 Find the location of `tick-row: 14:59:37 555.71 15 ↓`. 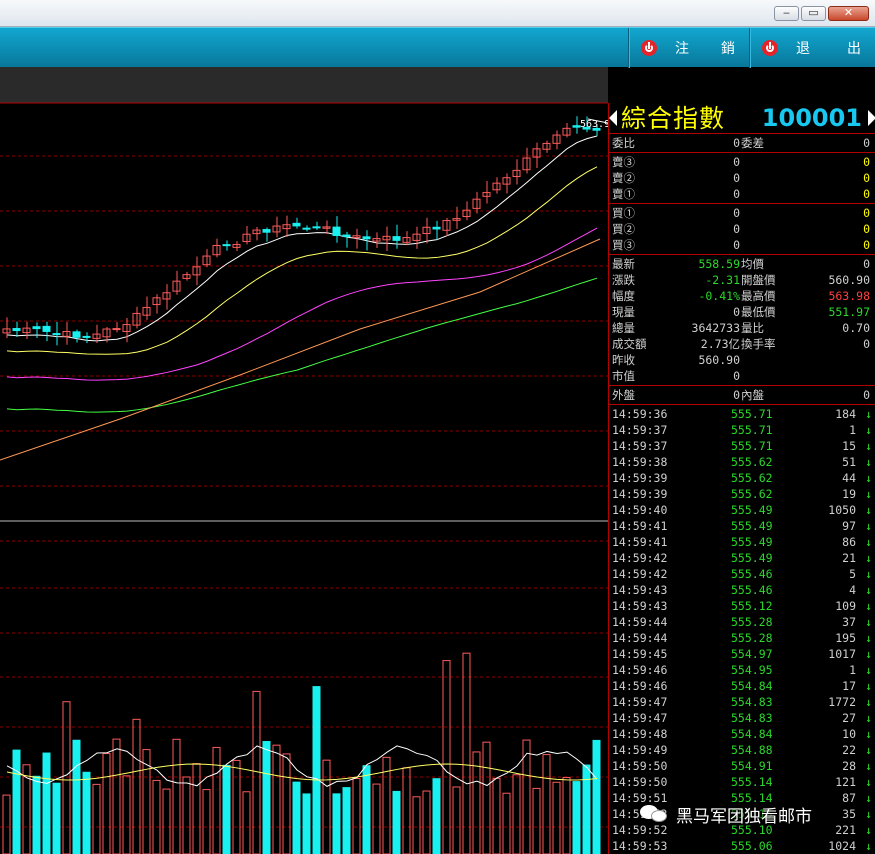

tick-row: 14:59:37 555.71 15 ↓ is located at coordinates (742, 446).